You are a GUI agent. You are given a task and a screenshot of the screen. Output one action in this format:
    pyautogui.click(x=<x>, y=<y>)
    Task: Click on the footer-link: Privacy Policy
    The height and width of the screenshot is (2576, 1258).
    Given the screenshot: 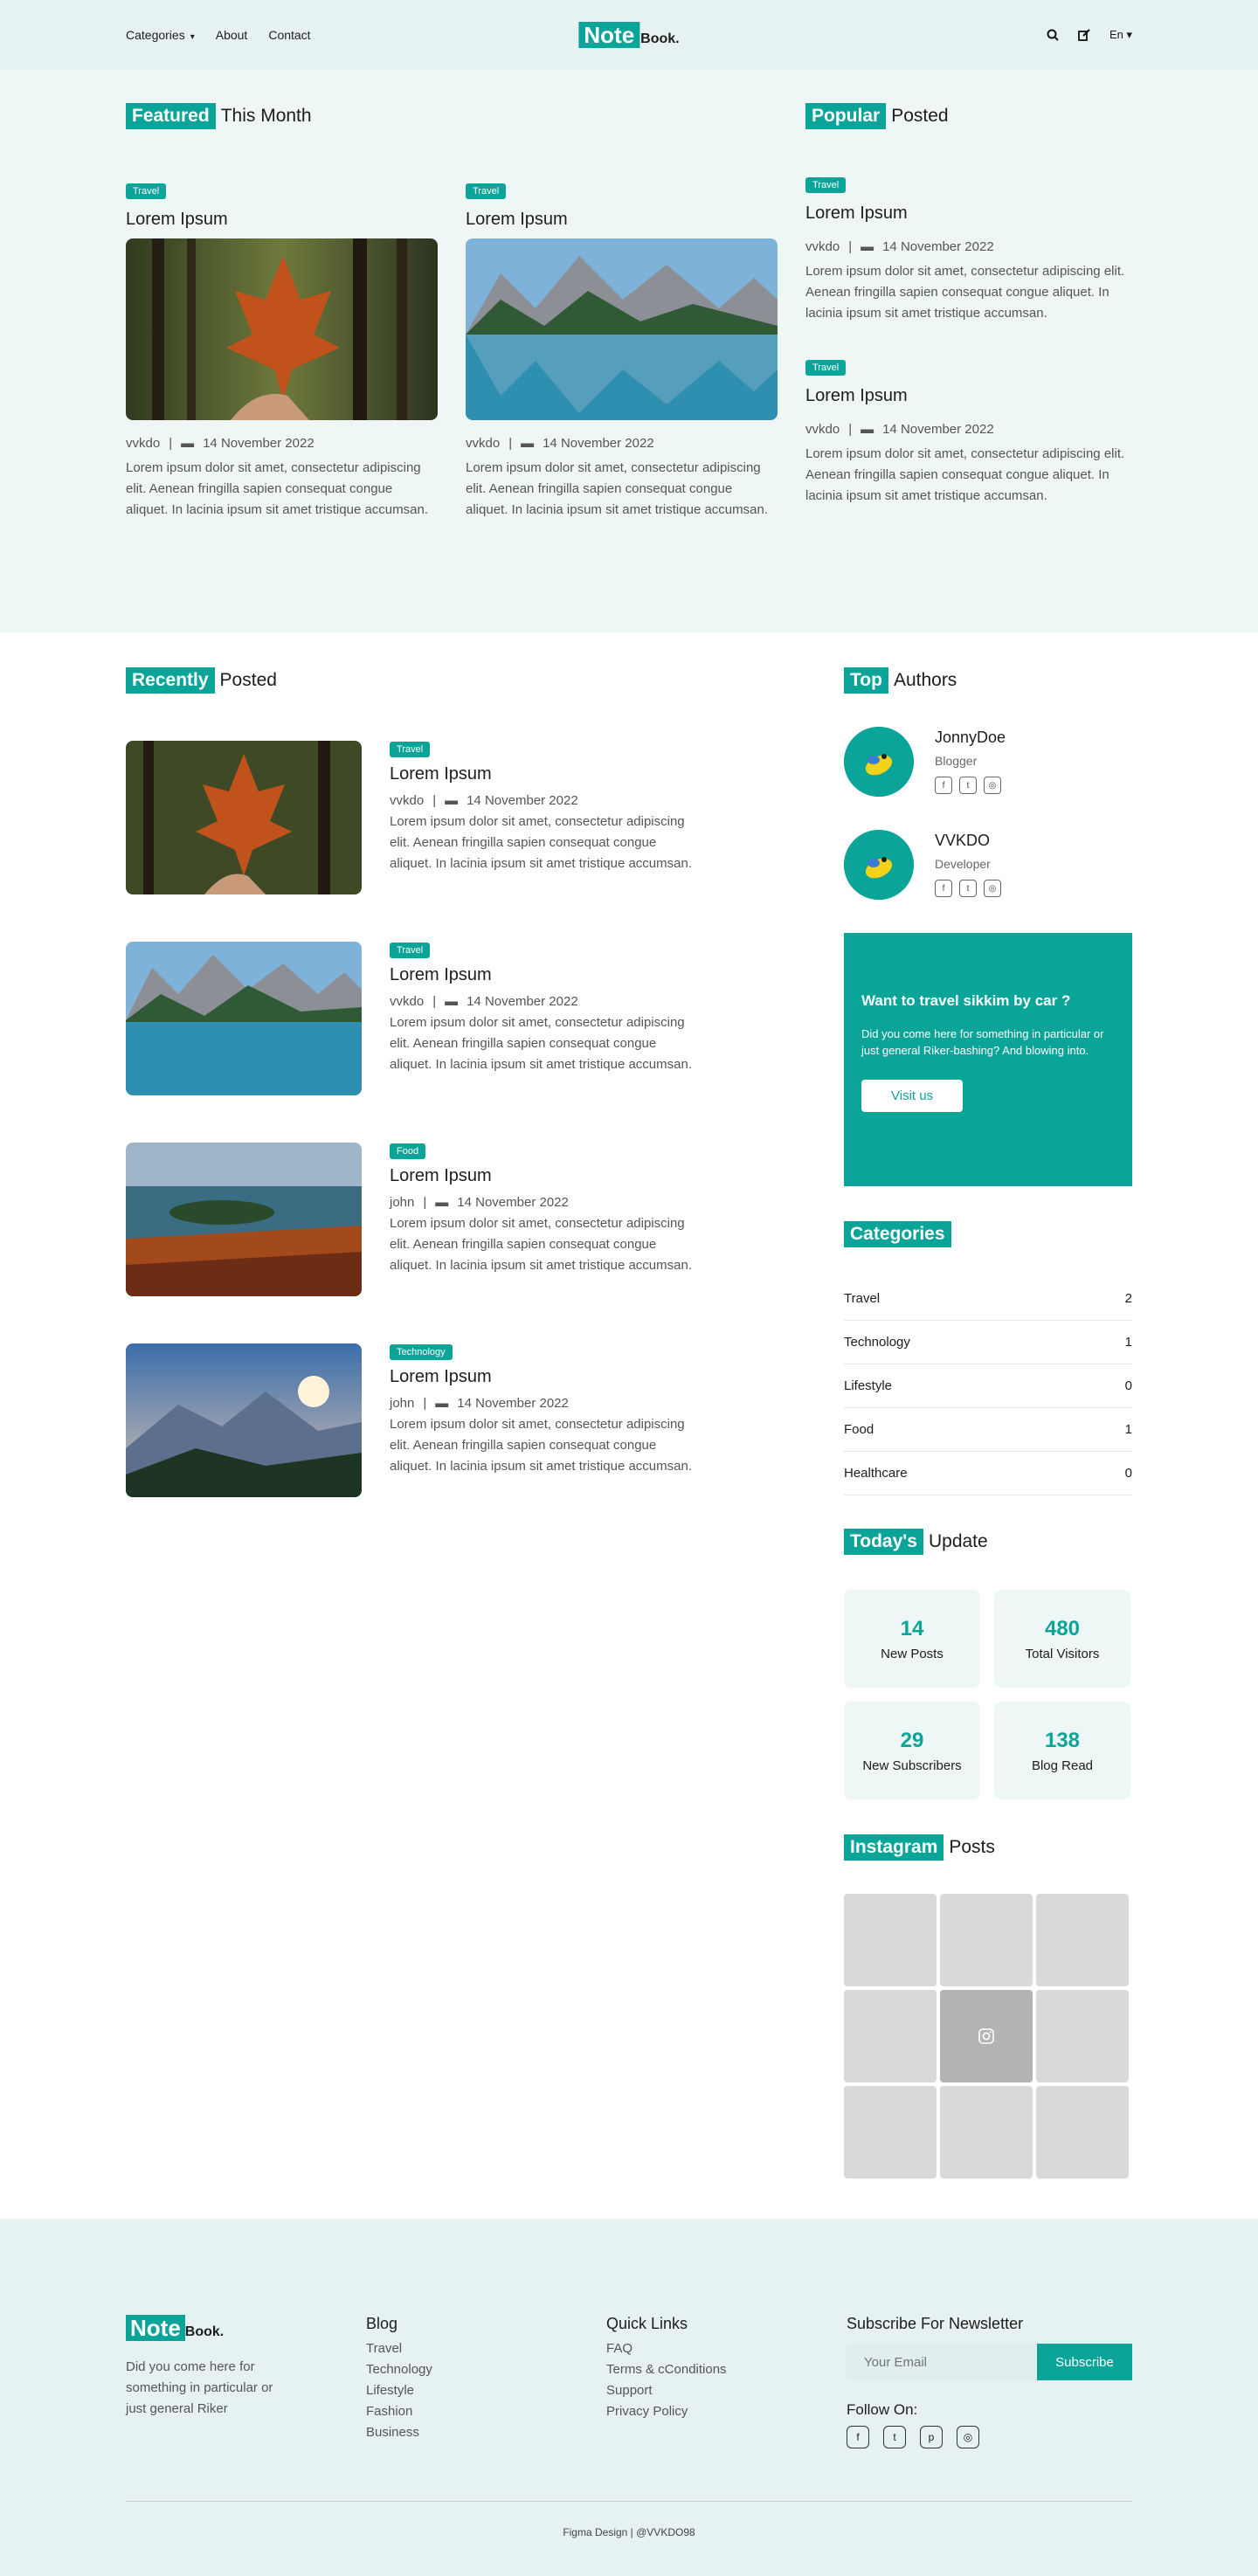 What is the action you would take?
    pyautogui.click(x=726, y=2411)
    